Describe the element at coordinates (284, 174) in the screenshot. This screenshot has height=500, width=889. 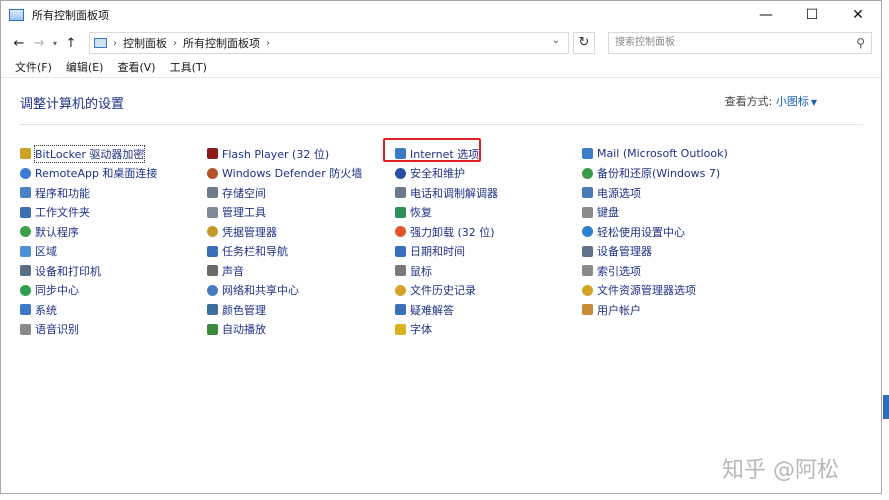
I see `control-panel-item: Windows Defender 防火墙` at that location.